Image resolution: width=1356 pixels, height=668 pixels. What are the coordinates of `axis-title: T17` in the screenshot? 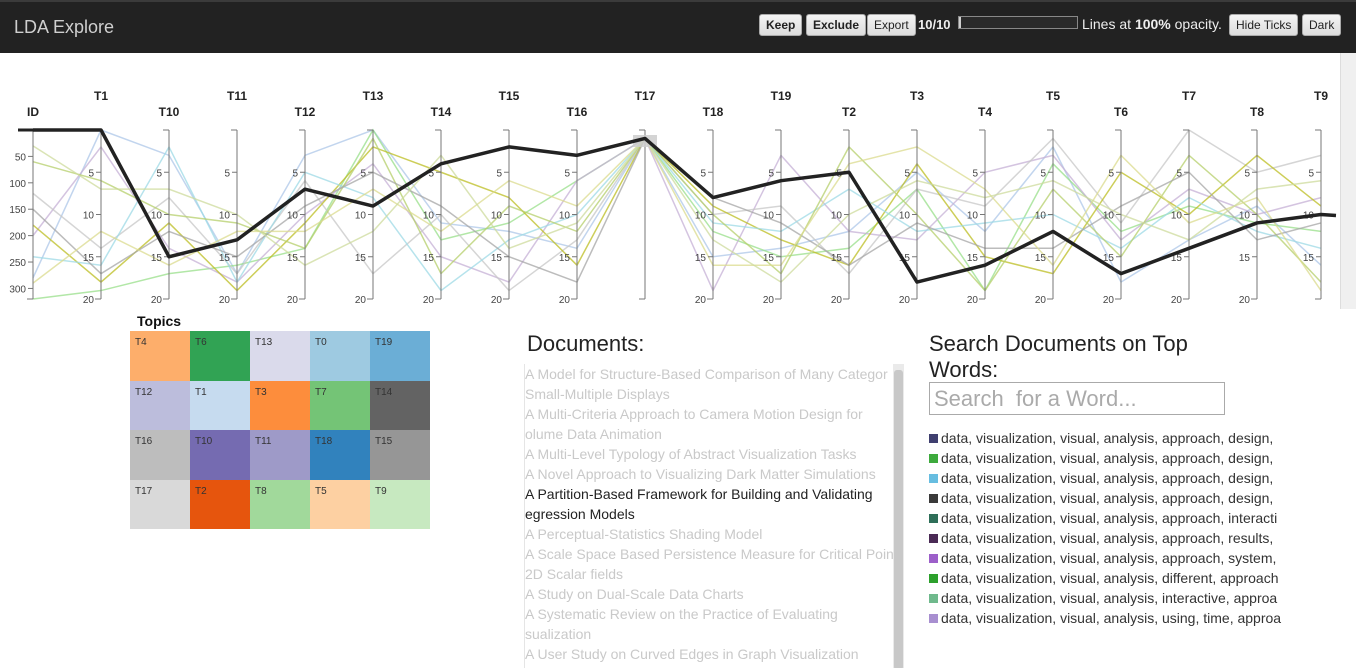 It's located at (645, 96).